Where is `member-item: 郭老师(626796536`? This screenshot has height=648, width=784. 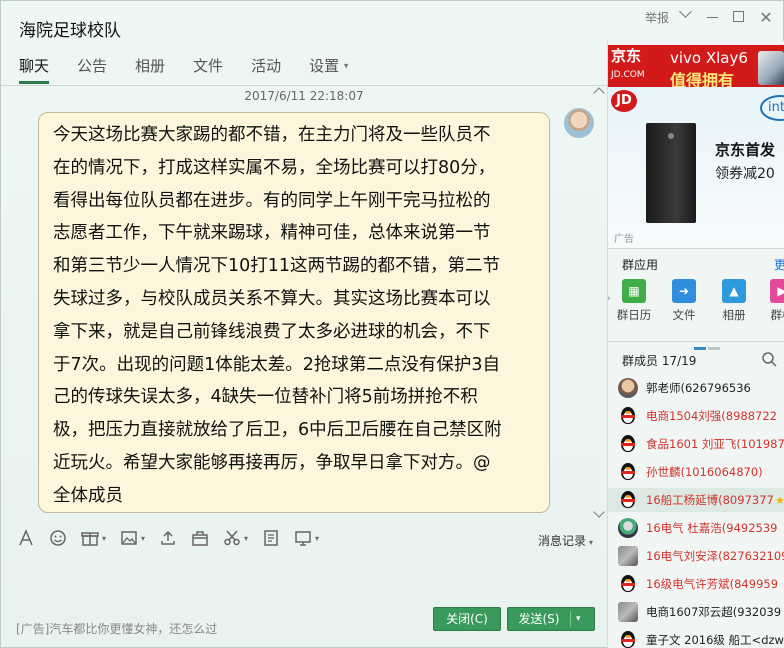
member-item: 郭老师(626796536 is located at coordinates (701, 388).